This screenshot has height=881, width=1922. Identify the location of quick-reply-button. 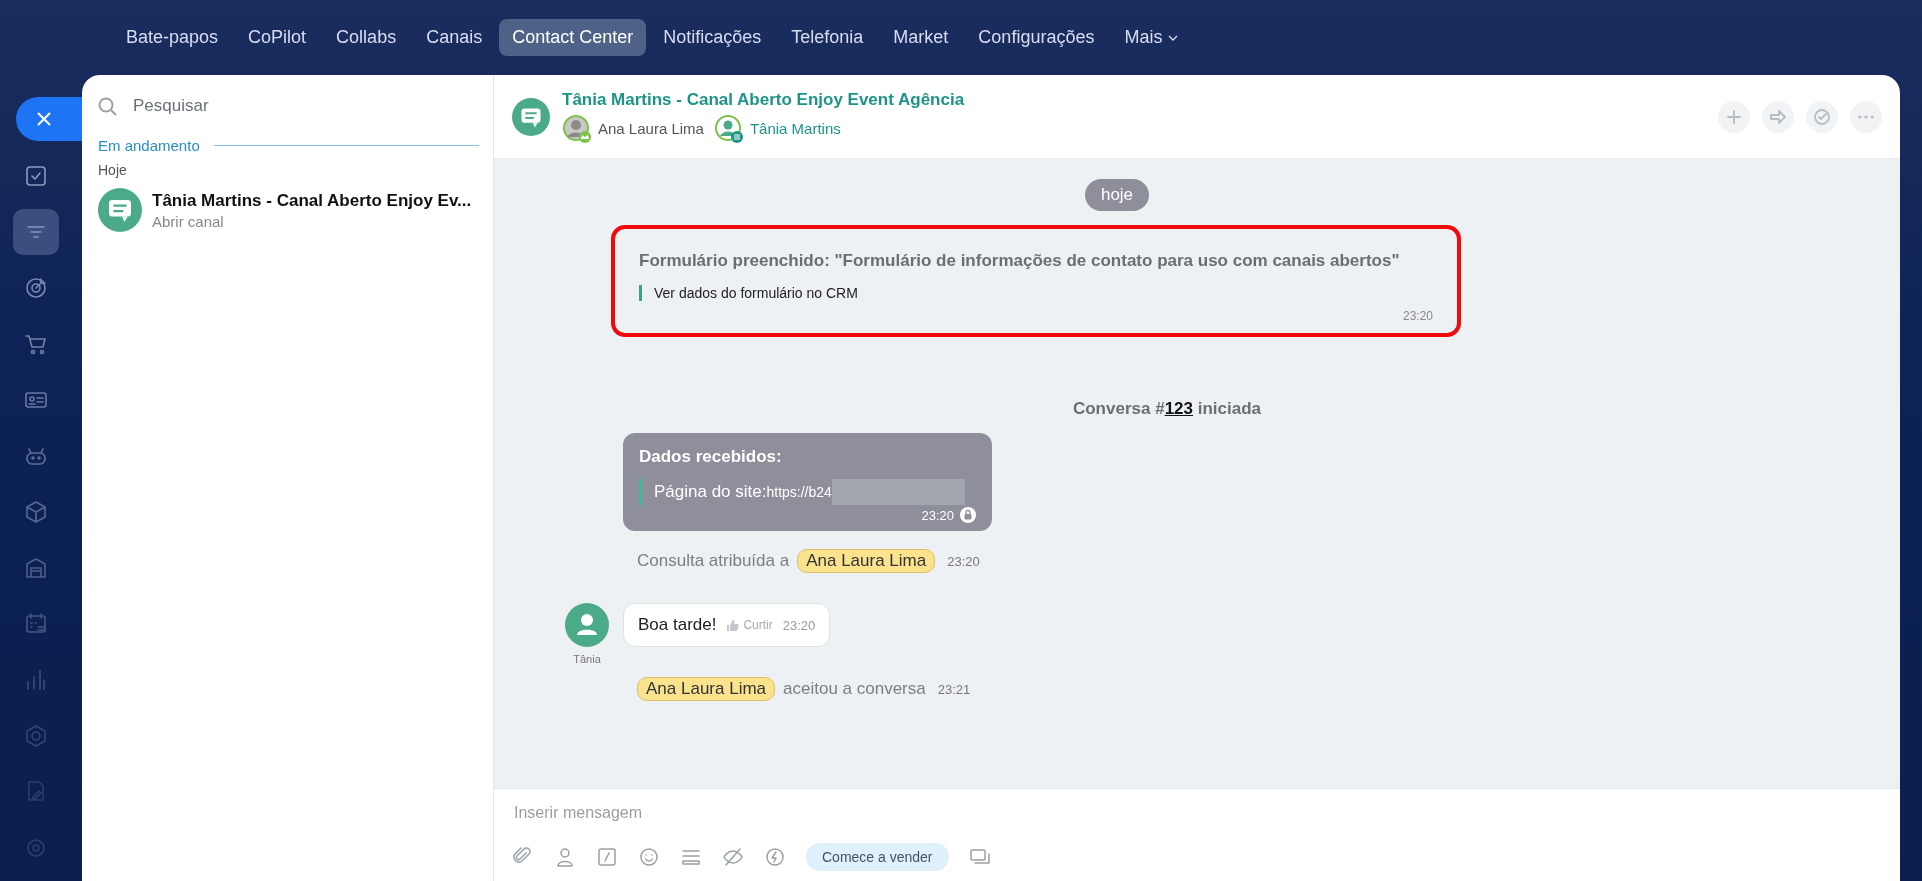
(775, 857).